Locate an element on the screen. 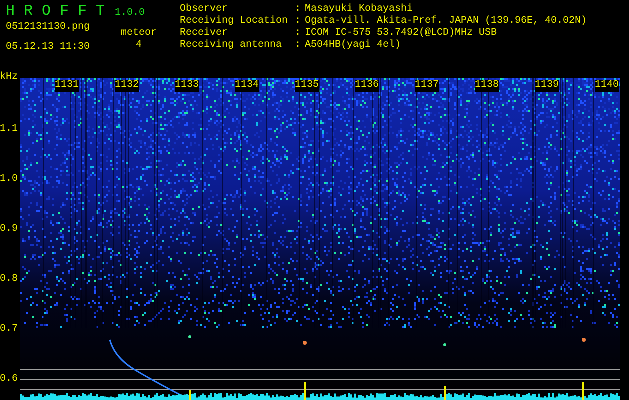  time-label: 1140 is located at coordinates (607, 86).